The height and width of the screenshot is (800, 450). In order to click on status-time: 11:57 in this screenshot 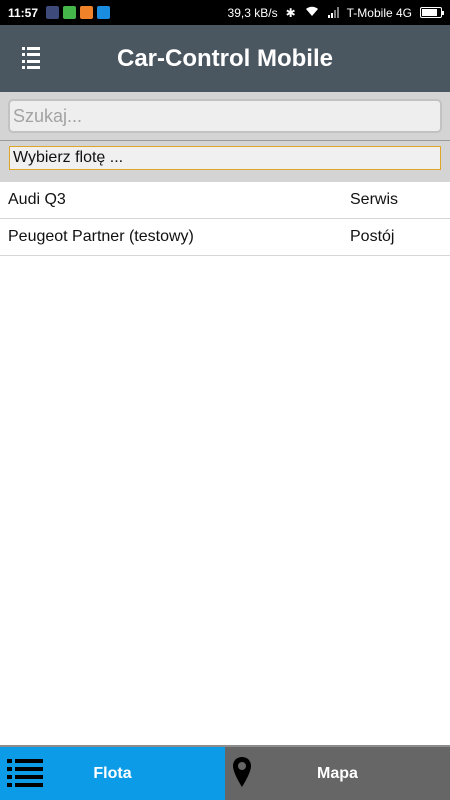, I will do `click(23, 12)`.